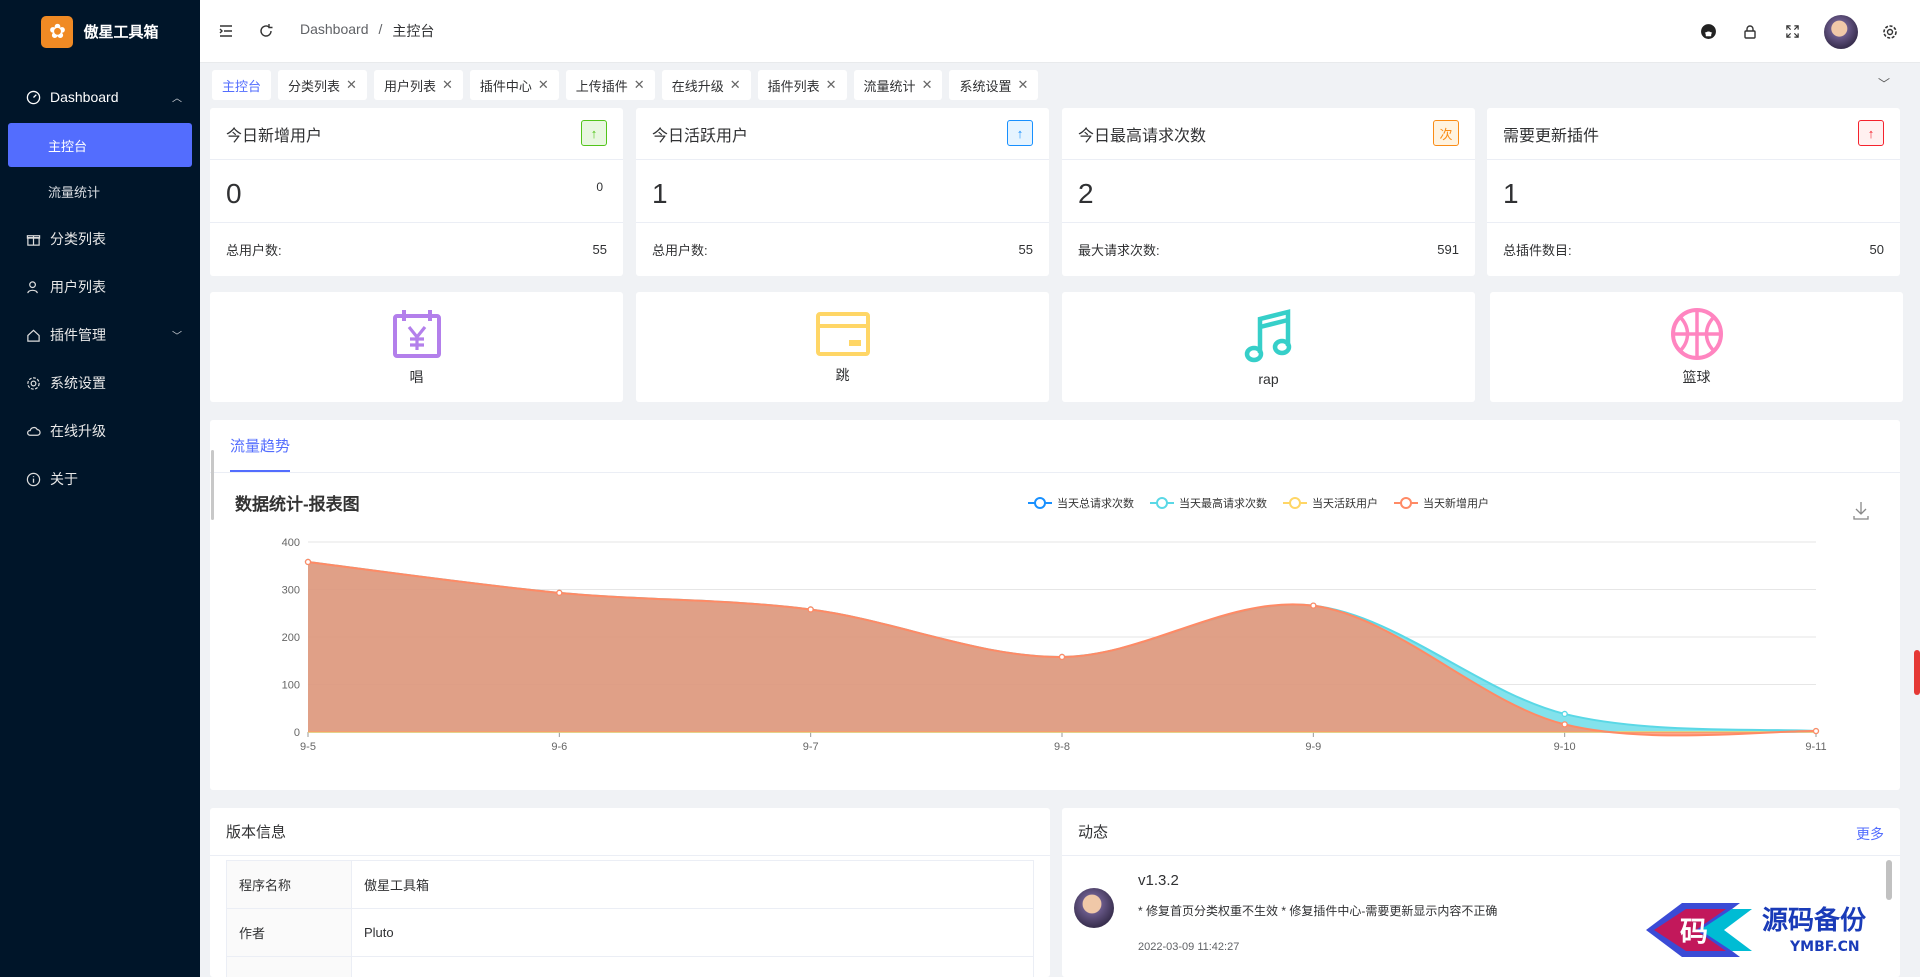  Describe the element at coordinates (416, 377) in the screenshot. I see `shortcut-label: 唱` at that location.